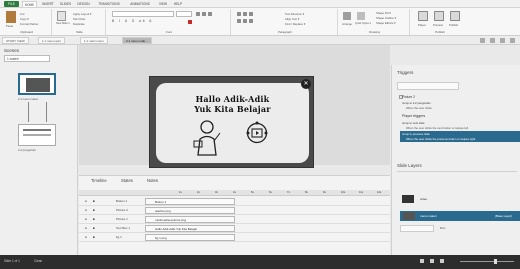 This screenshot has height=269, width=520. I want to click on tab-transitions: TRANSITIONS, so click(109, 4).